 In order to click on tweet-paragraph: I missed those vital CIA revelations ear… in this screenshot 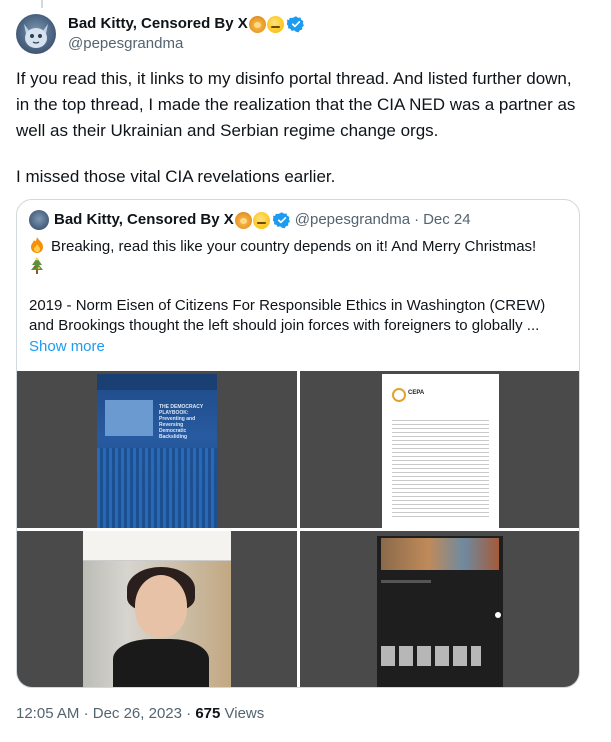, I will do `click(176, 176)`.